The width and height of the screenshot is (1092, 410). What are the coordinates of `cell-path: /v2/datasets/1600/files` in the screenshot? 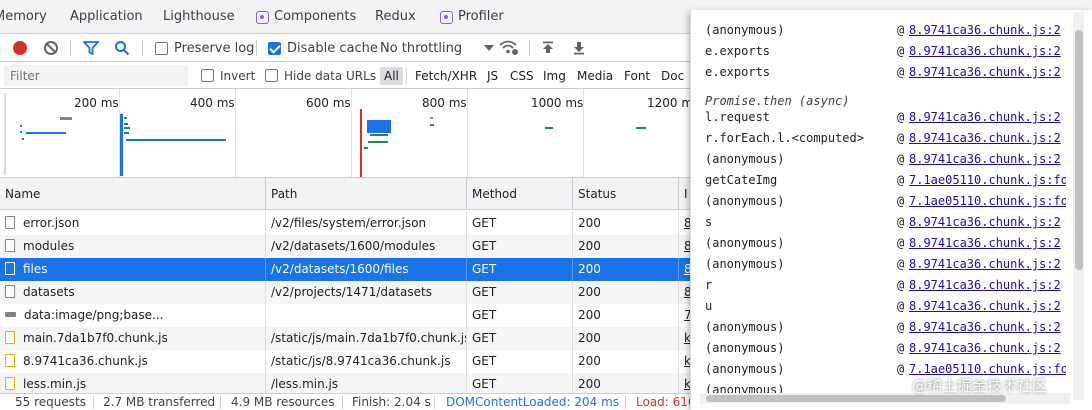 It's located at (366, 269).